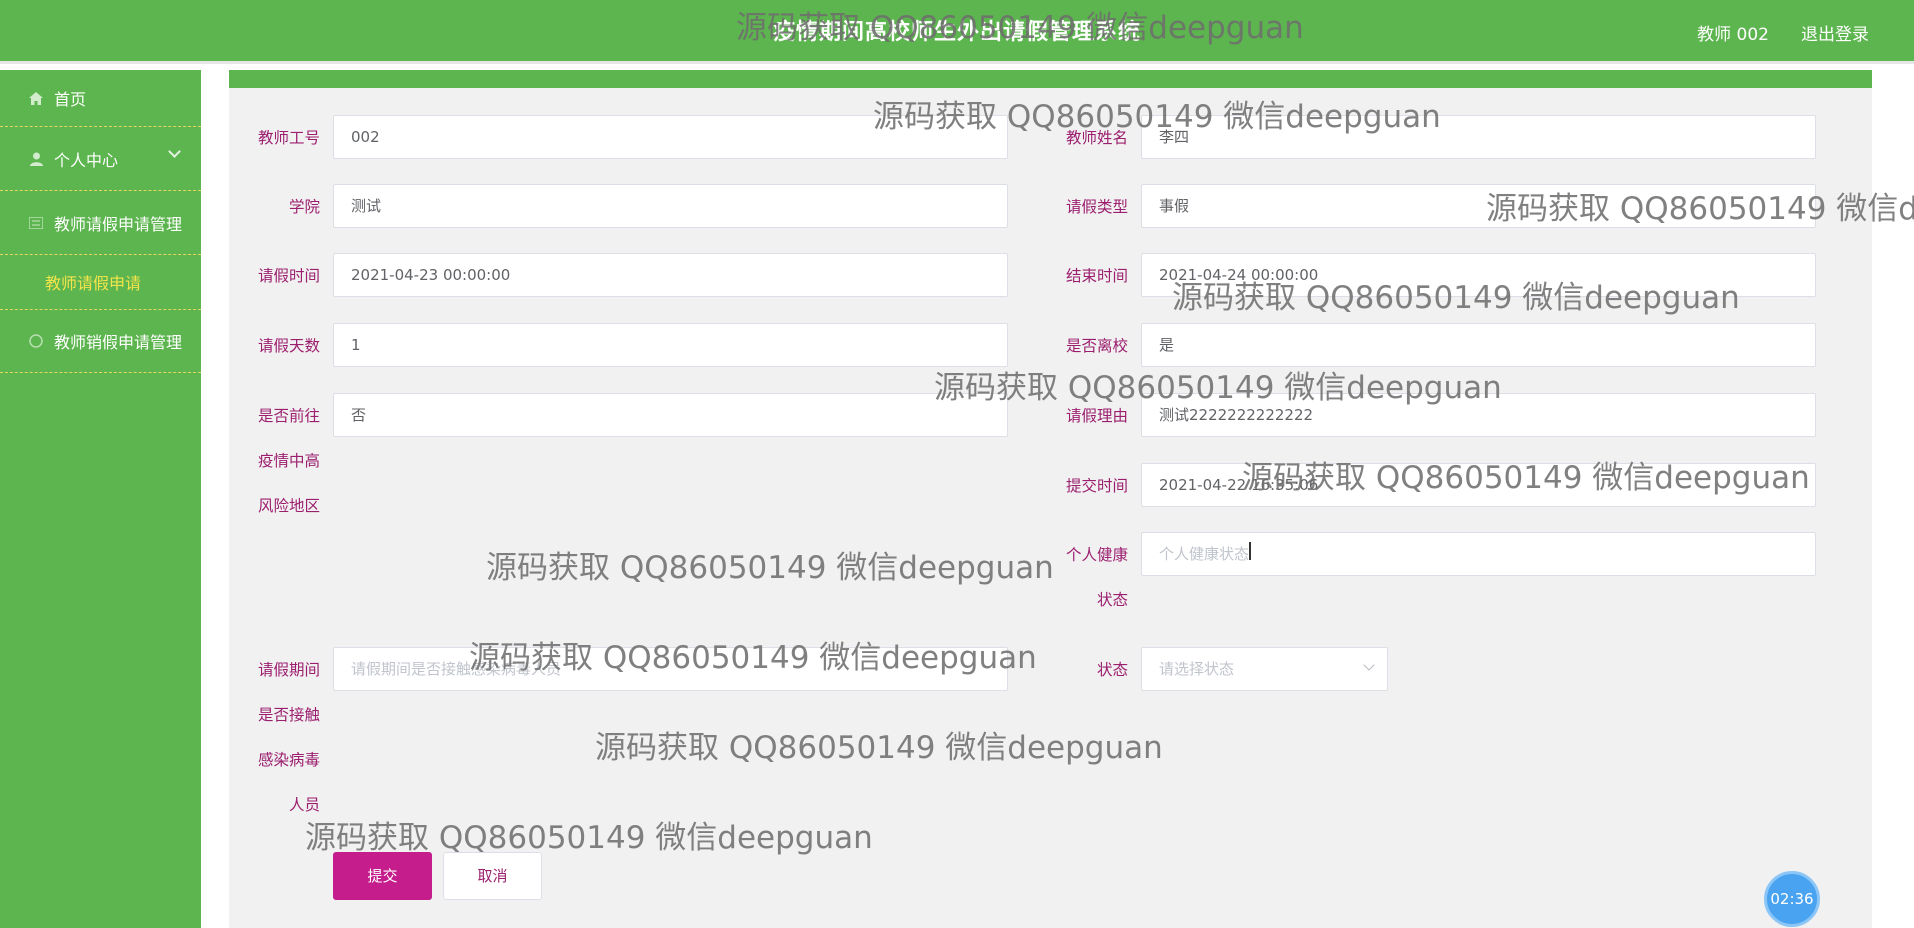 The height and width of the screenshot is (928, 1914). I want to click on risk-area-label-line3: 风险地区, so click(288, 506).